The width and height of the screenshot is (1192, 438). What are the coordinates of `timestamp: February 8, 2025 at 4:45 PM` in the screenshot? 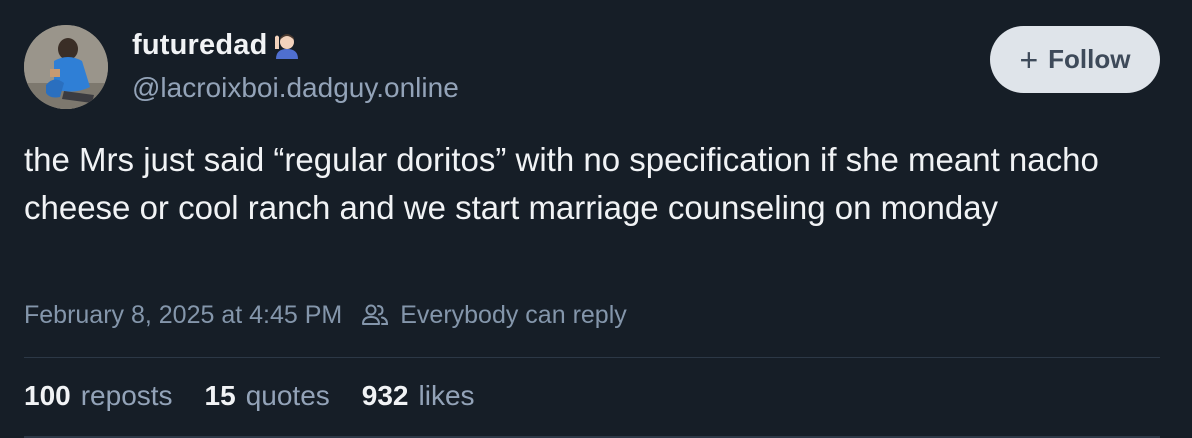 It's located at (183, 315).